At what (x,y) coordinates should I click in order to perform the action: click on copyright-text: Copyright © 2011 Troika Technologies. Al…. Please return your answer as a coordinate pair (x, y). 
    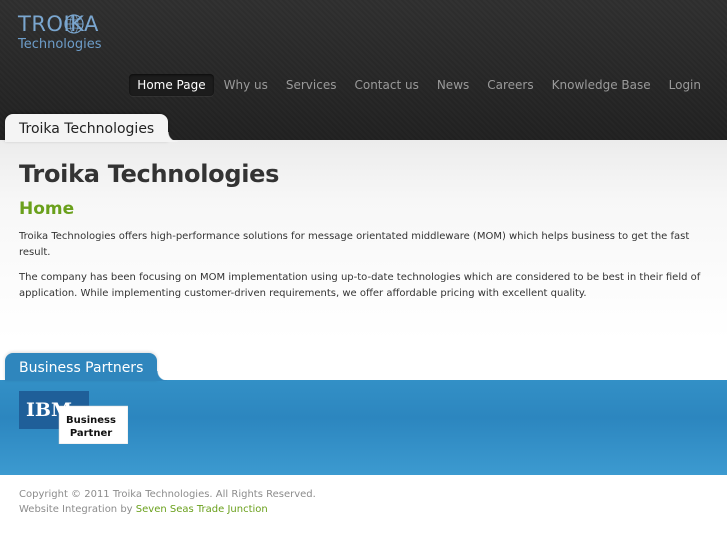
    Looking at the image, I should click on (167, 494).